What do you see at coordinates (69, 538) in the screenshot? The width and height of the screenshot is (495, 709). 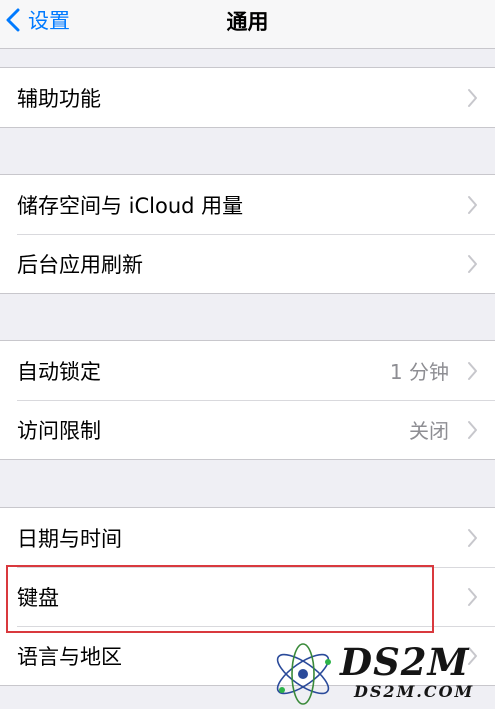 I see `row-label: 日期与时间` at bounding box center [69, 538].